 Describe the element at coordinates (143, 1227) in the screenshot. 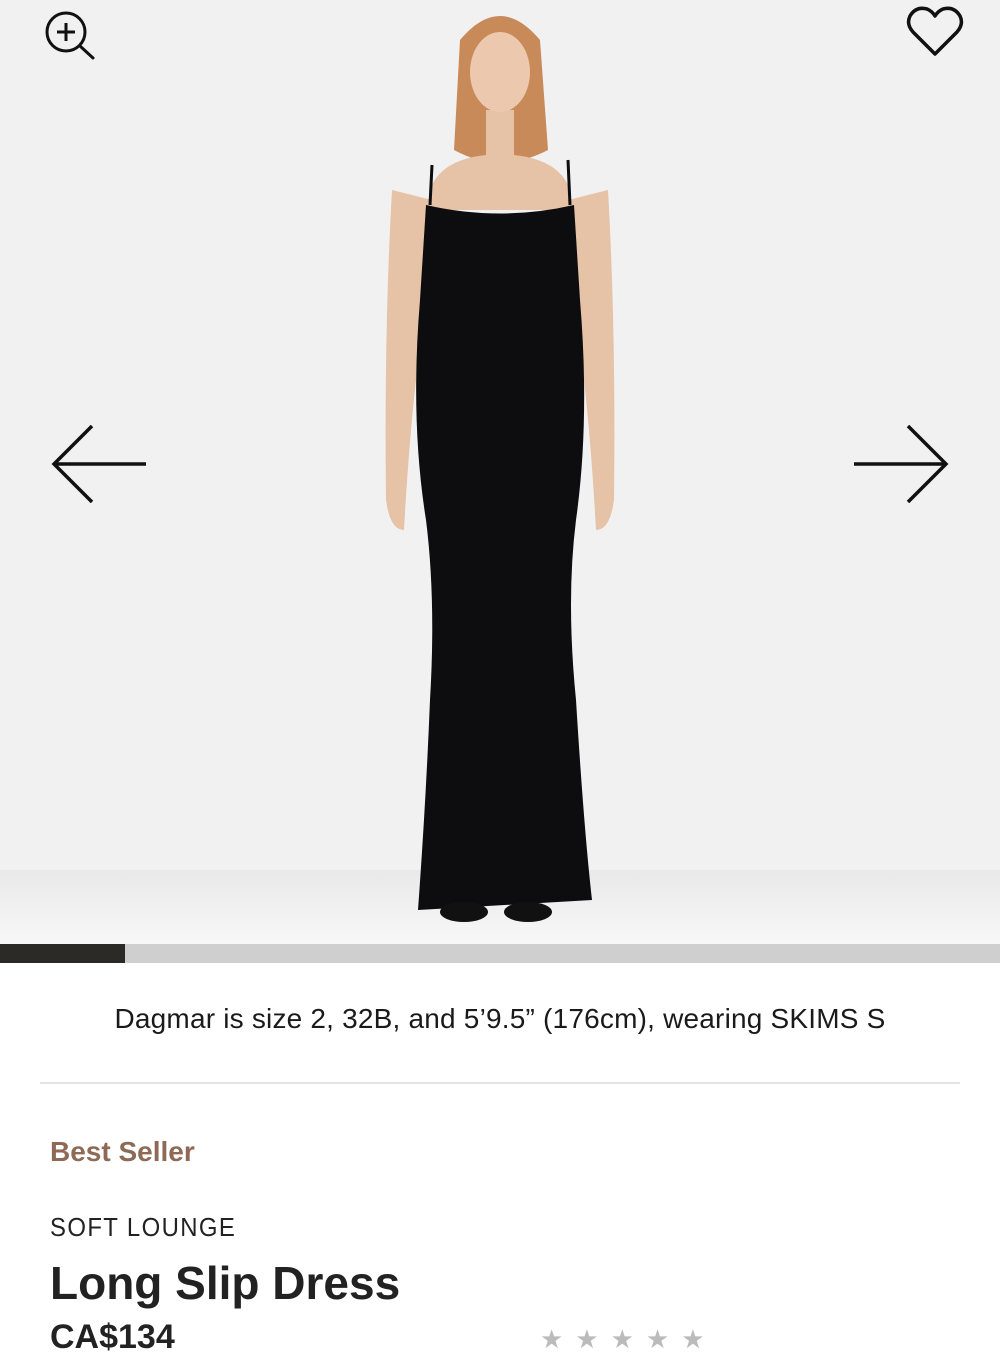

I see `collection-name: SOFT LOUNGE` at that location.